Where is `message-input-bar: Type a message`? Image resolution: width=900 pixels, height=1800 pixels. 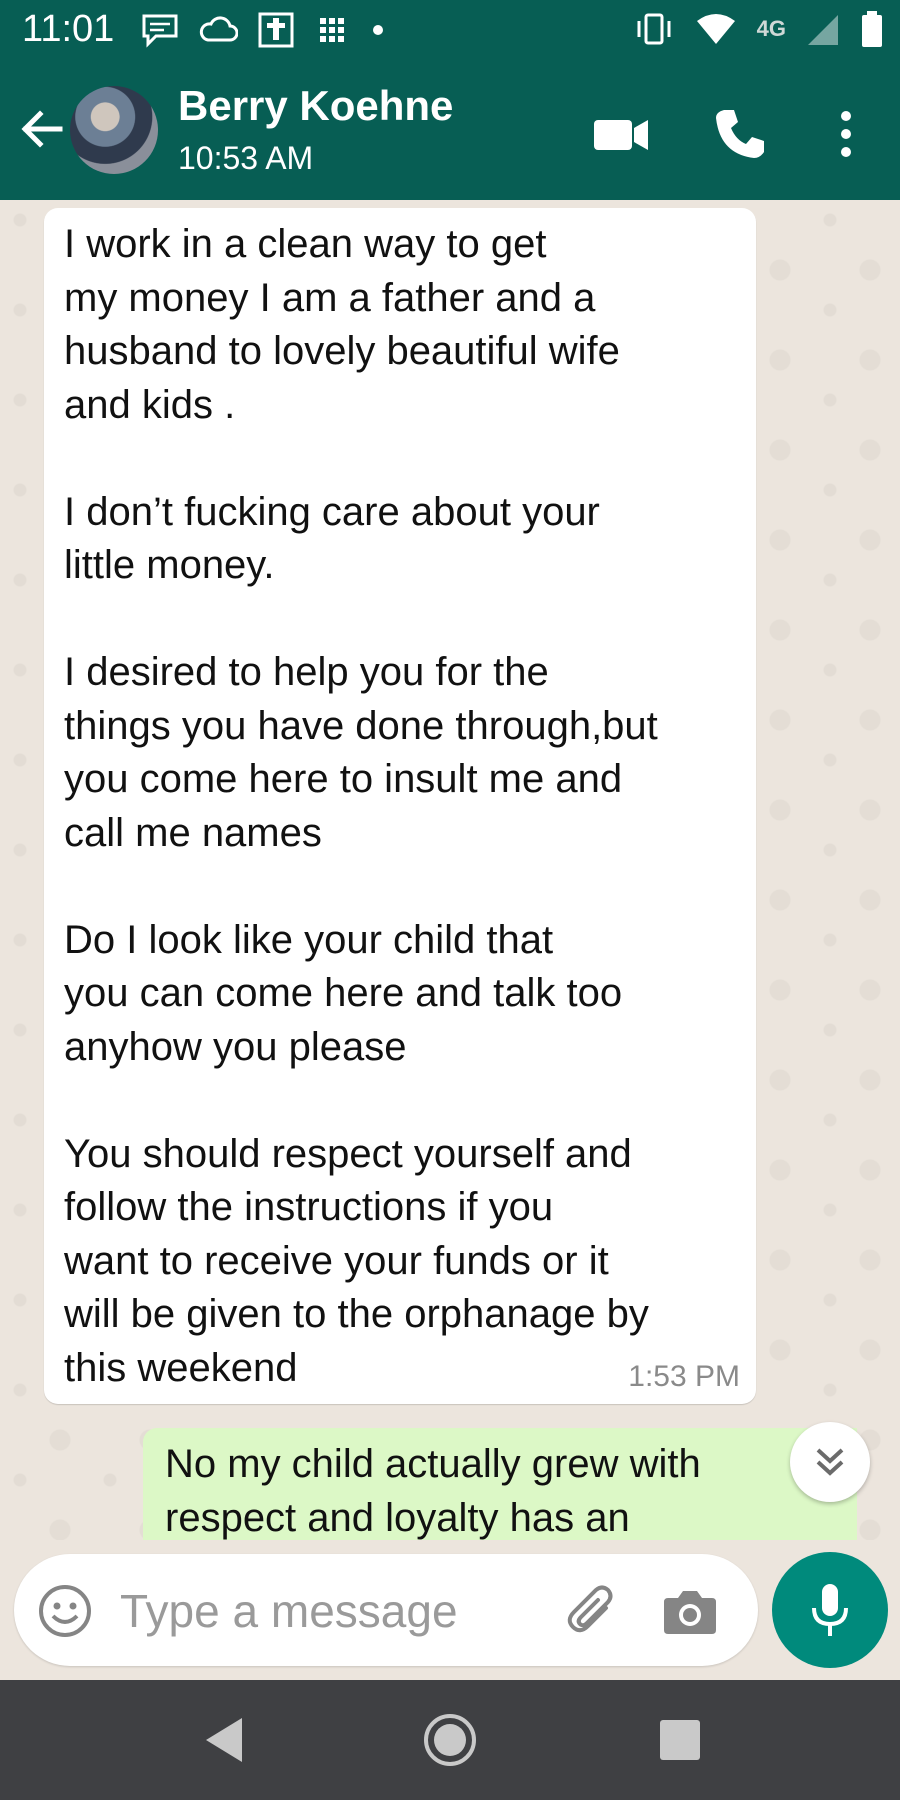 message-input-bar: Type a message is located at coordinates (386, 1610).